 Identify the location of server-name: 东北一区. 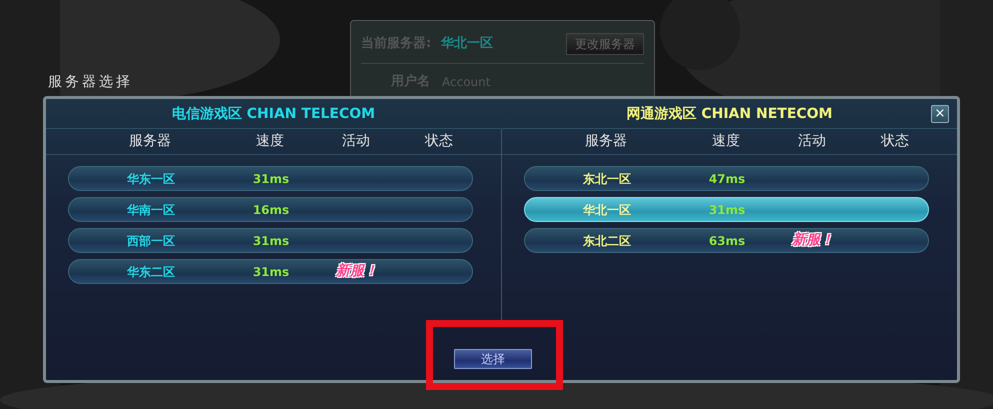
(607, 179).